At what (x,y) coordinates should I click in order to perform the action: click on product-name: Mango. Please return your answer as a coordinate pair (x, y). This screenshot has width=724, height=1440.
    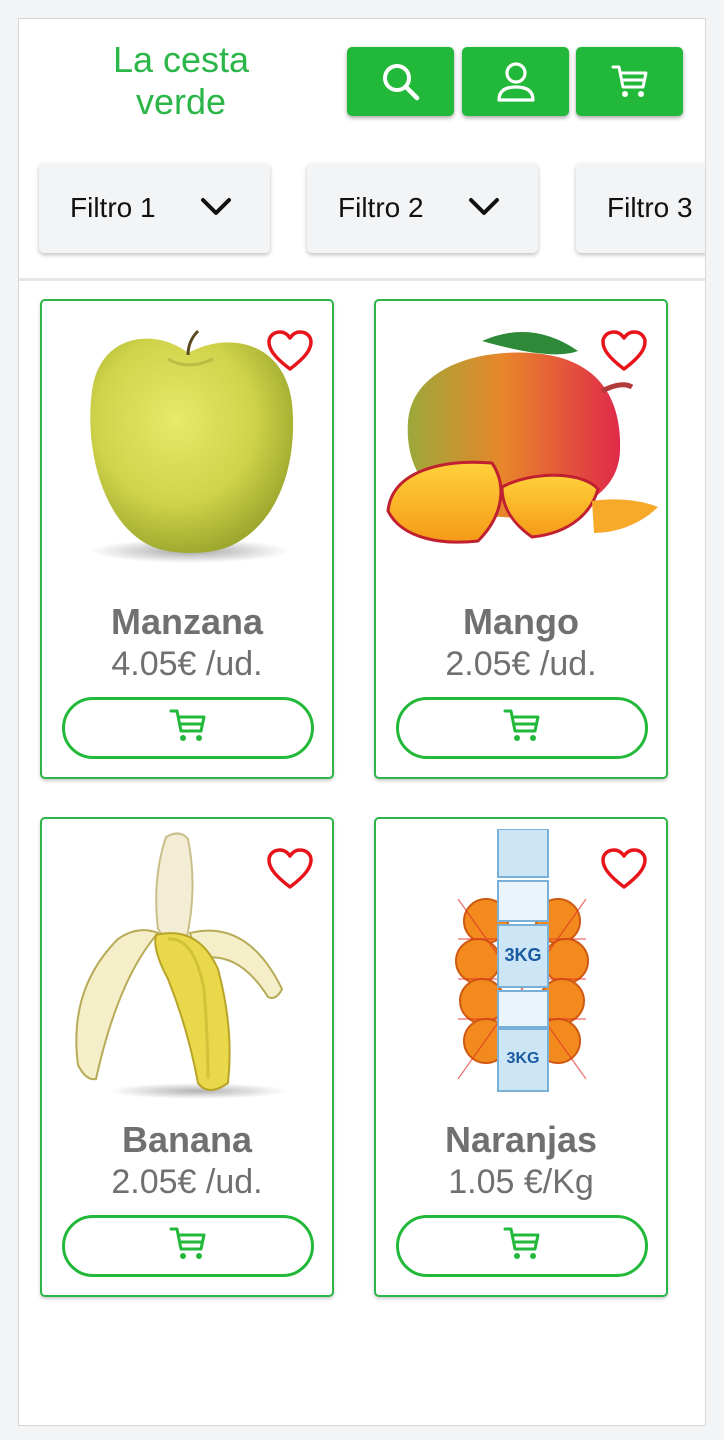
    Looking at the image, I should click on (521, 621).